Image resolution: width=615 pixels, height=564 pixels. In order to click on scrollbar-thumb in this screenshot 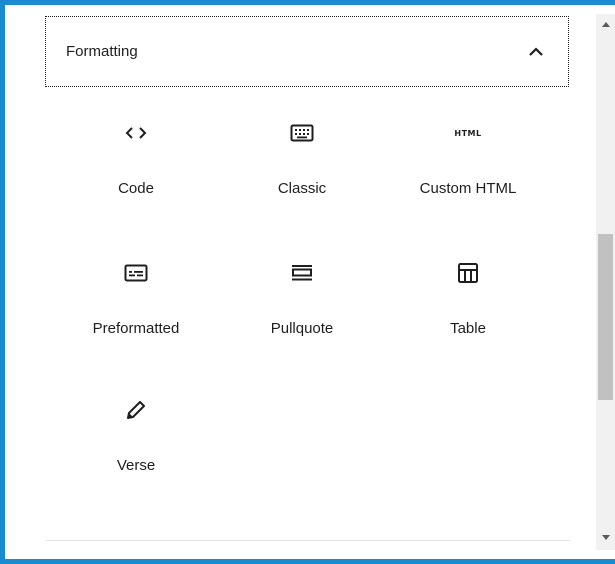, I will do `click(605, 317)`.